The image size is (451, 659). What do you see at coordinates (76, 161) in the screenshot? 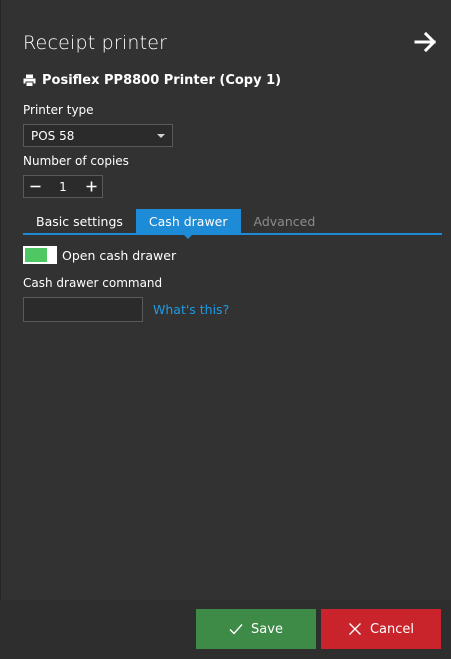
I see `copies-label: Number of copies` at bounding box center [76, 161].